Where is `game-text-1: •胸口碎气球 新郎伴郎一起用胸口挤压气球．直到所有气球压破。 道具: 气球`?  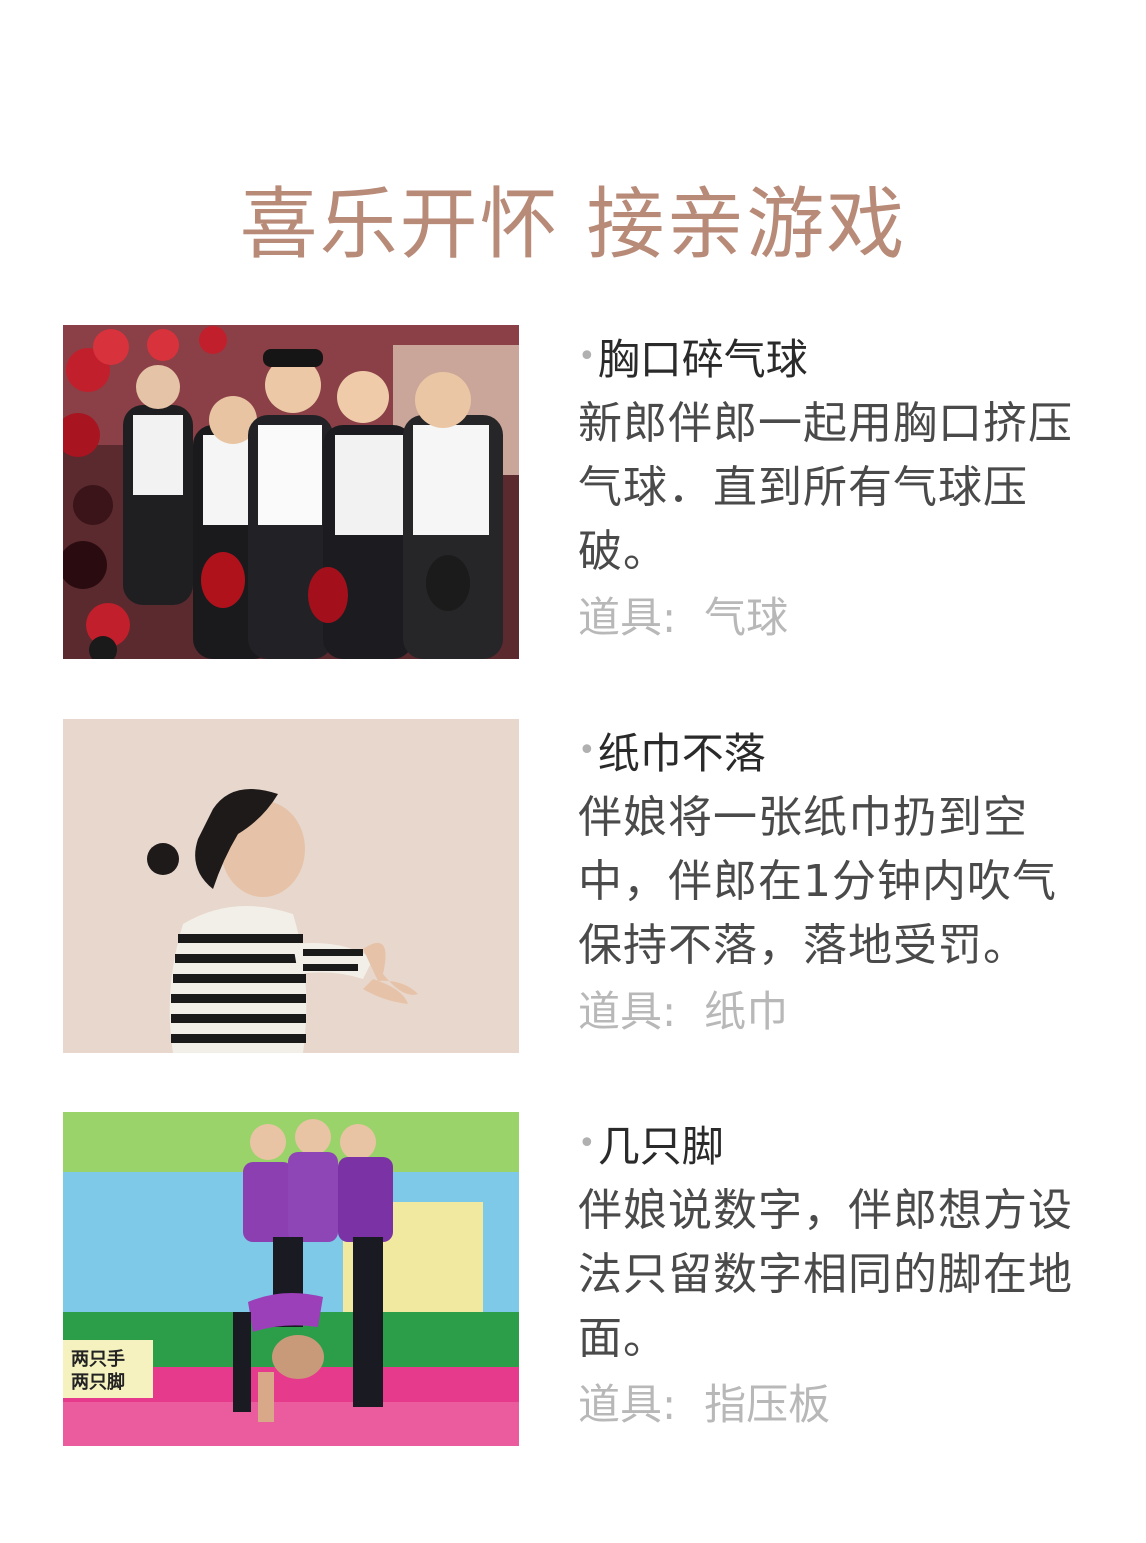
game-text-1: •胸口碎气球 新郎伴郎一起用胸口挤压气球．直到所有气球压破。 道具: 气球 is located at coordinates (838, 487).